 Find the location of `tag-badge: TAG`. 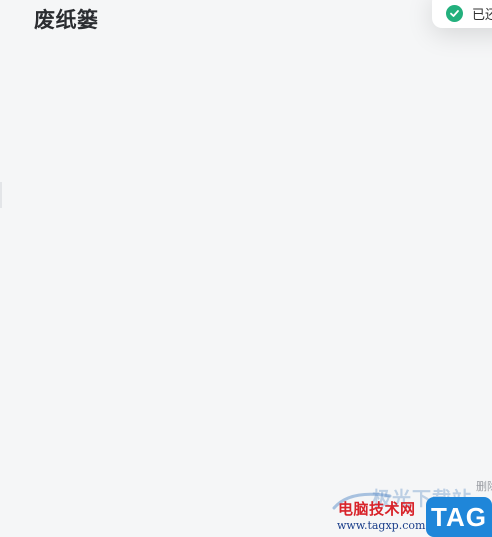

tag-badge: TAG is located at coordinates (459, 517).